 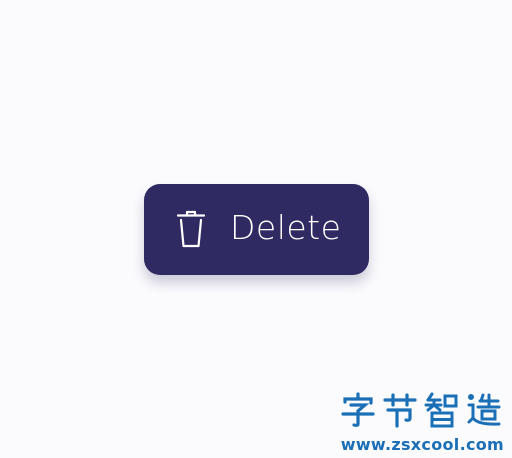 What do you see at coordinates (191, 229) in the screenshot?
I see `trash-icon` at bounding box center [191, 229].